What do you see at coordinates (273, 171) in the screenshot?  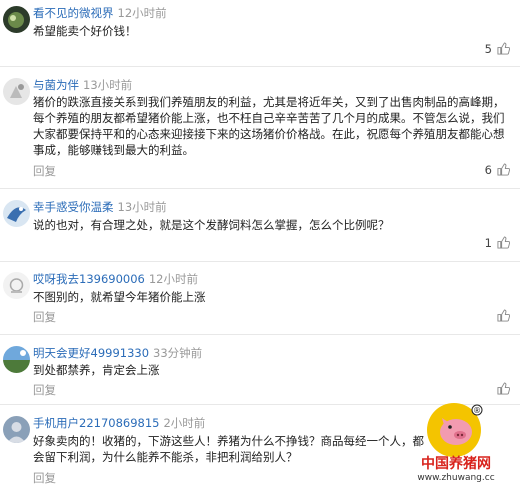 I see `comment-actions: 回复 6` at bounding box center [273, 171].